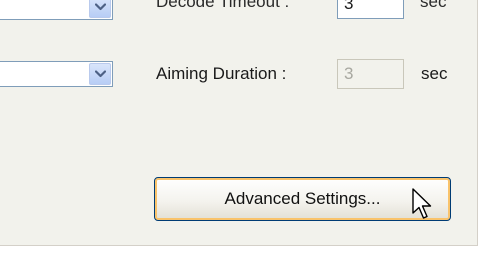  I want to click on window-edge, so click(481, 127).